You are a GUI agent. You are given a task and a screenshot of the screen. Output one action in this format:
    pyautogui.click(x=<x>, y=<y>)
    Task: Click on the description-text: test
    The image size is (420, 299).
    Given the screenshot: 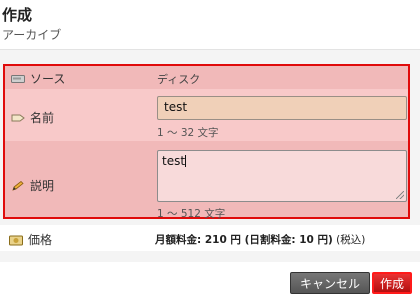 What is the action you would take?
    pyautogui.click(x=174, y=161)
    